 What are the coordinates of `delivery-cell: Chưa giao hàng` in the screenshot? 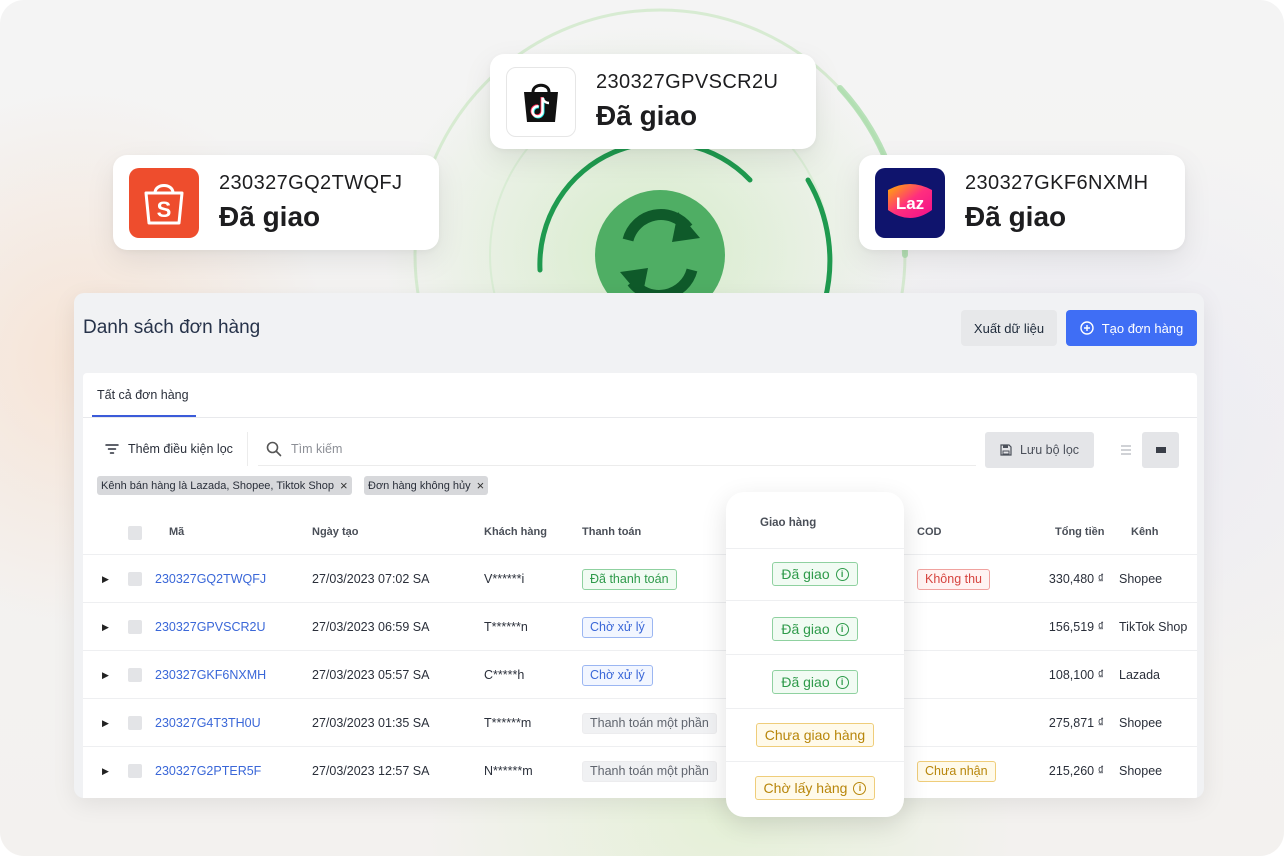 It's located at (815, 735).